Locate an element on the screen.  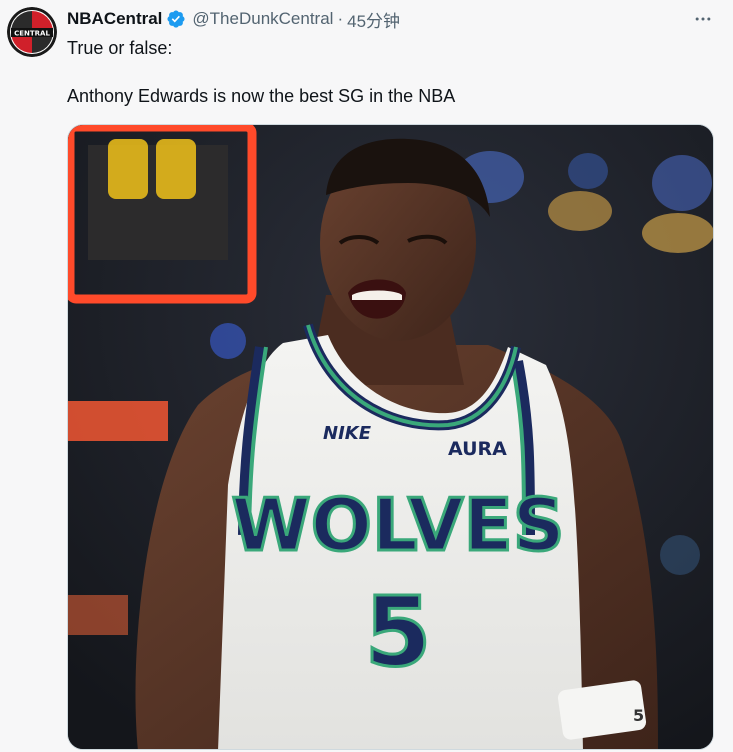
timestamp: 45分钟 is located at coordinates (373, 19).